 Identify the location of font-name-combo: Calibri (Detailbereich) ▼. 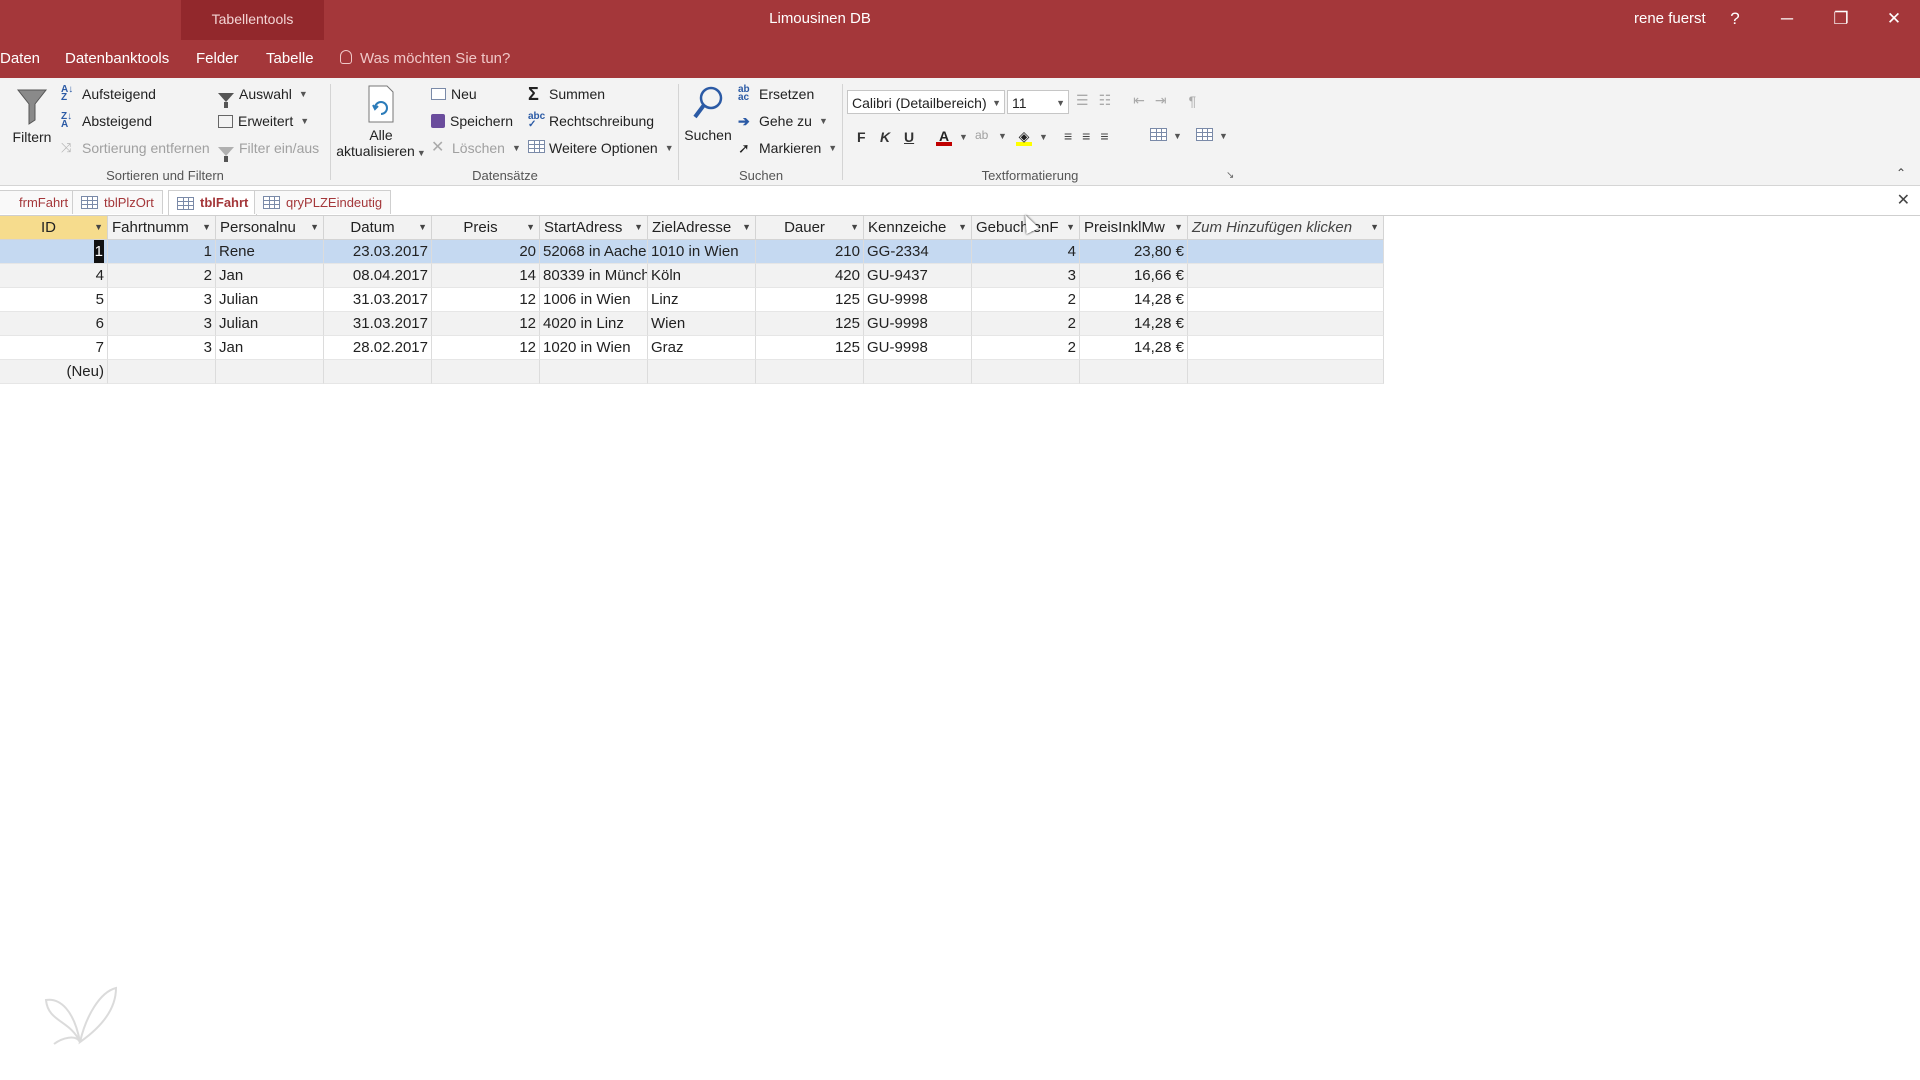
(926, 102).